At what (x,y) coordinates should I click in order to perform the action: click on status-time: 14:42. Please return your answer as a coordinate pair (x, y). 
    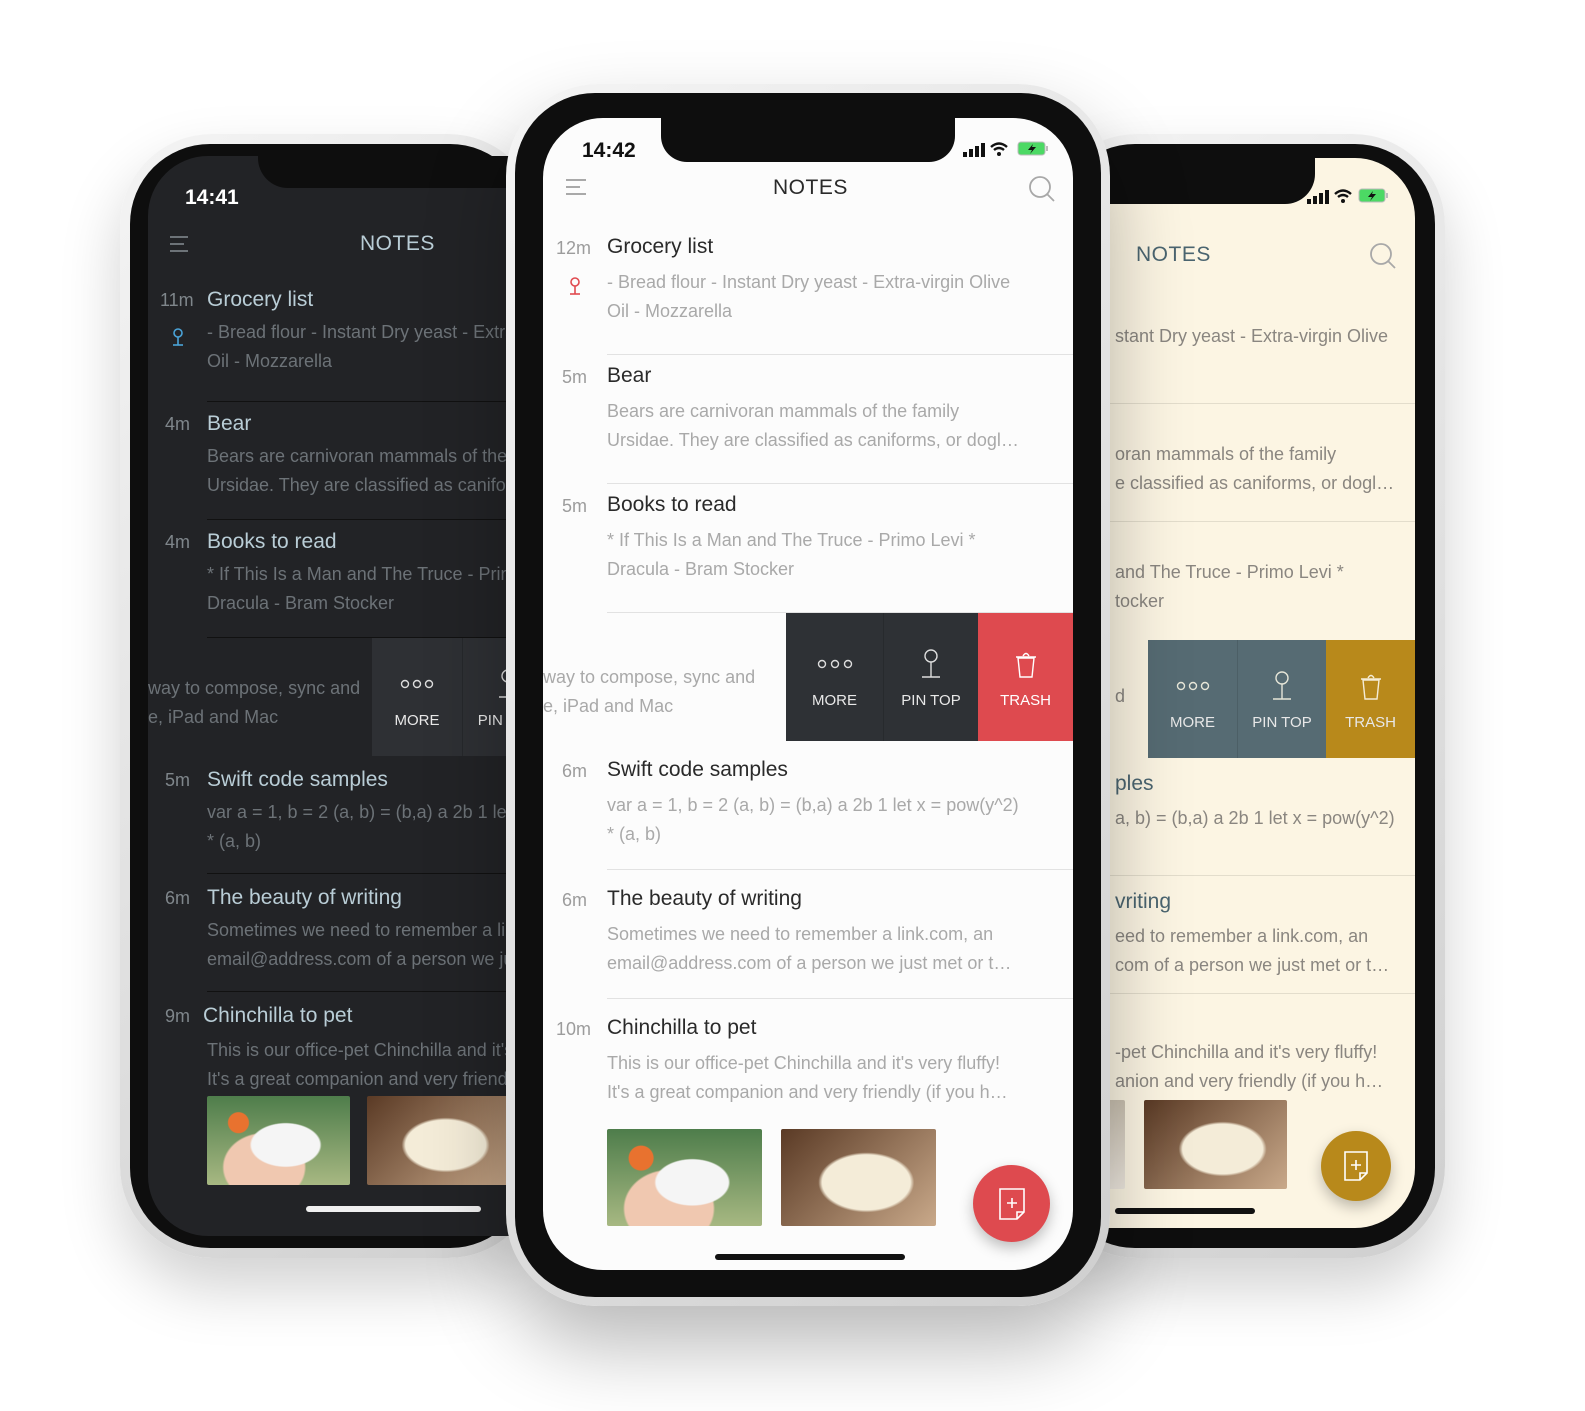
    Looking at the image, I should click on (609, 150).